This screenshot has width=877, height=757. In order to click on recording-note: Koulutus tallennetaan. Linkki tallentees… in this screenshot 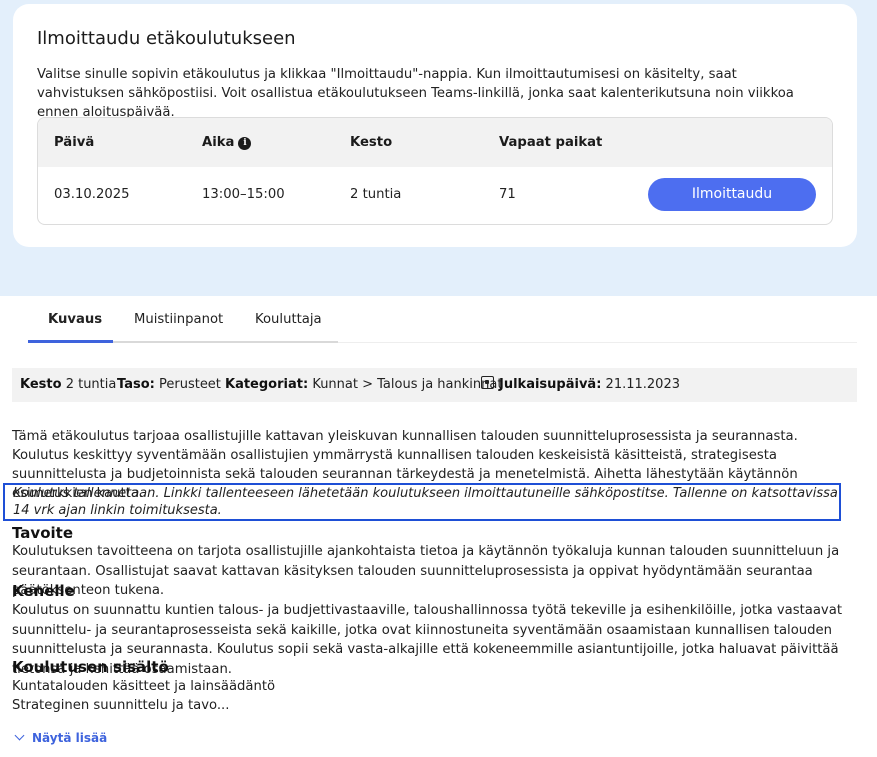, I will do `click(425, 502)`.